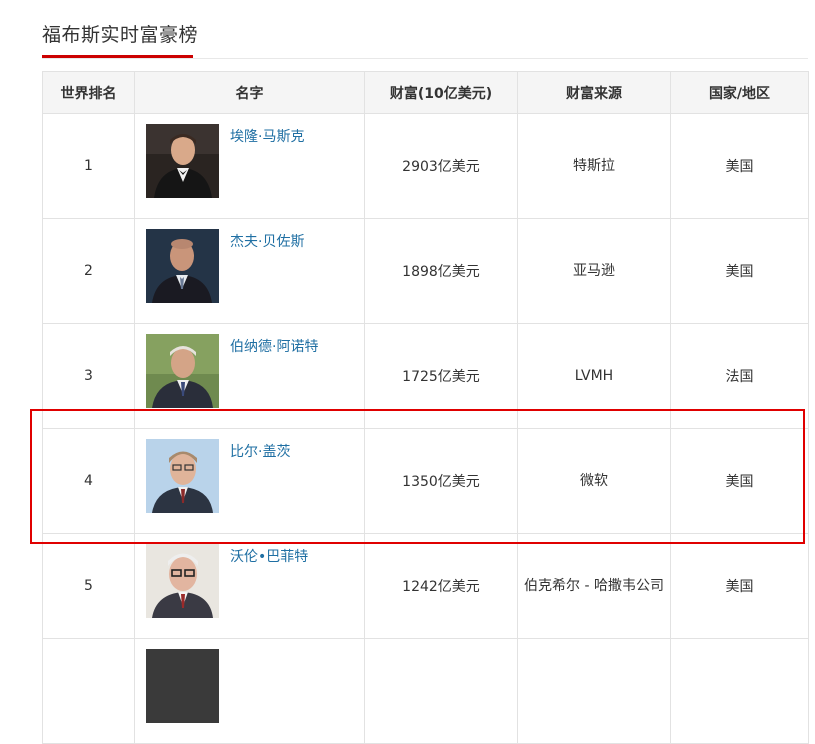  I want to click on table-row: 1 埃隆·马斯克 2903亿美元 特斯拉 美国, so click(425, 166).